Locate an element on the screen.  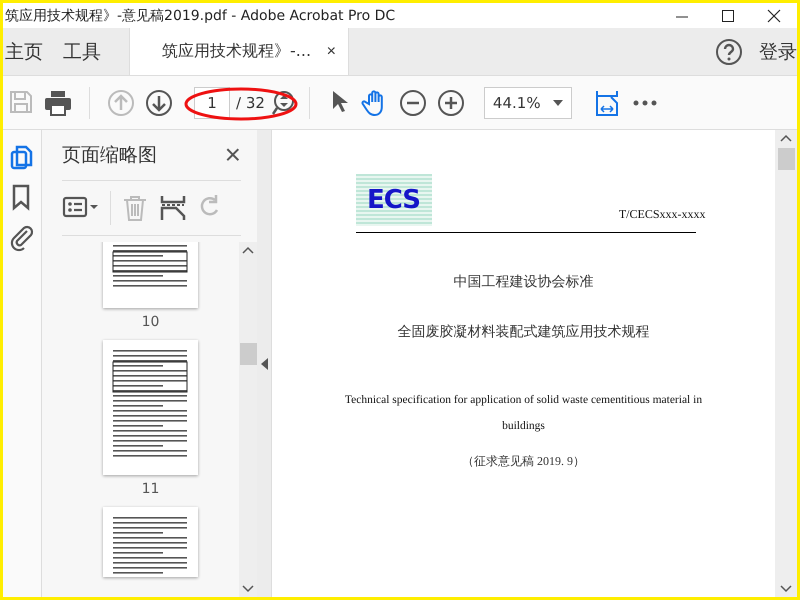
nav-tab: 主页 is located at coordinates (28, 51).